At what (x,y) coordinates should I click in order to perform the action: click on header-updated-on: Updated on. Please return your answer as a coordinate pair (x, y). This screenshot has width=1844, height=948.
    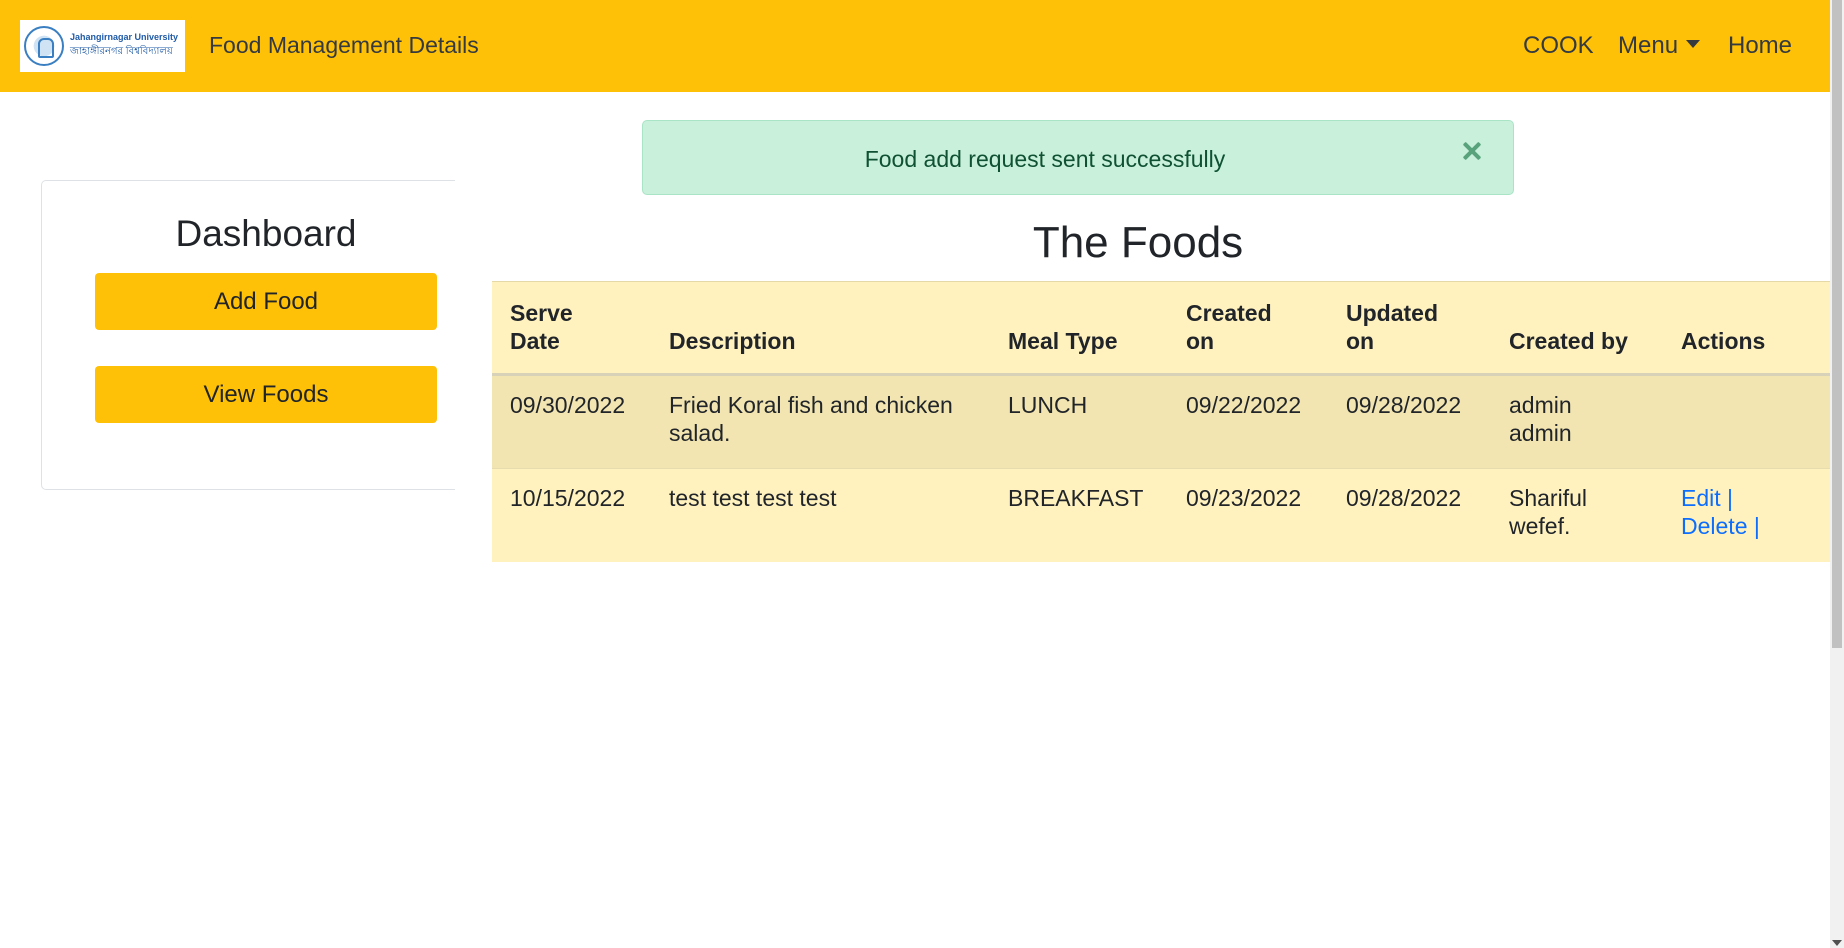
    Looking at the image, I should click on (1416, 327).